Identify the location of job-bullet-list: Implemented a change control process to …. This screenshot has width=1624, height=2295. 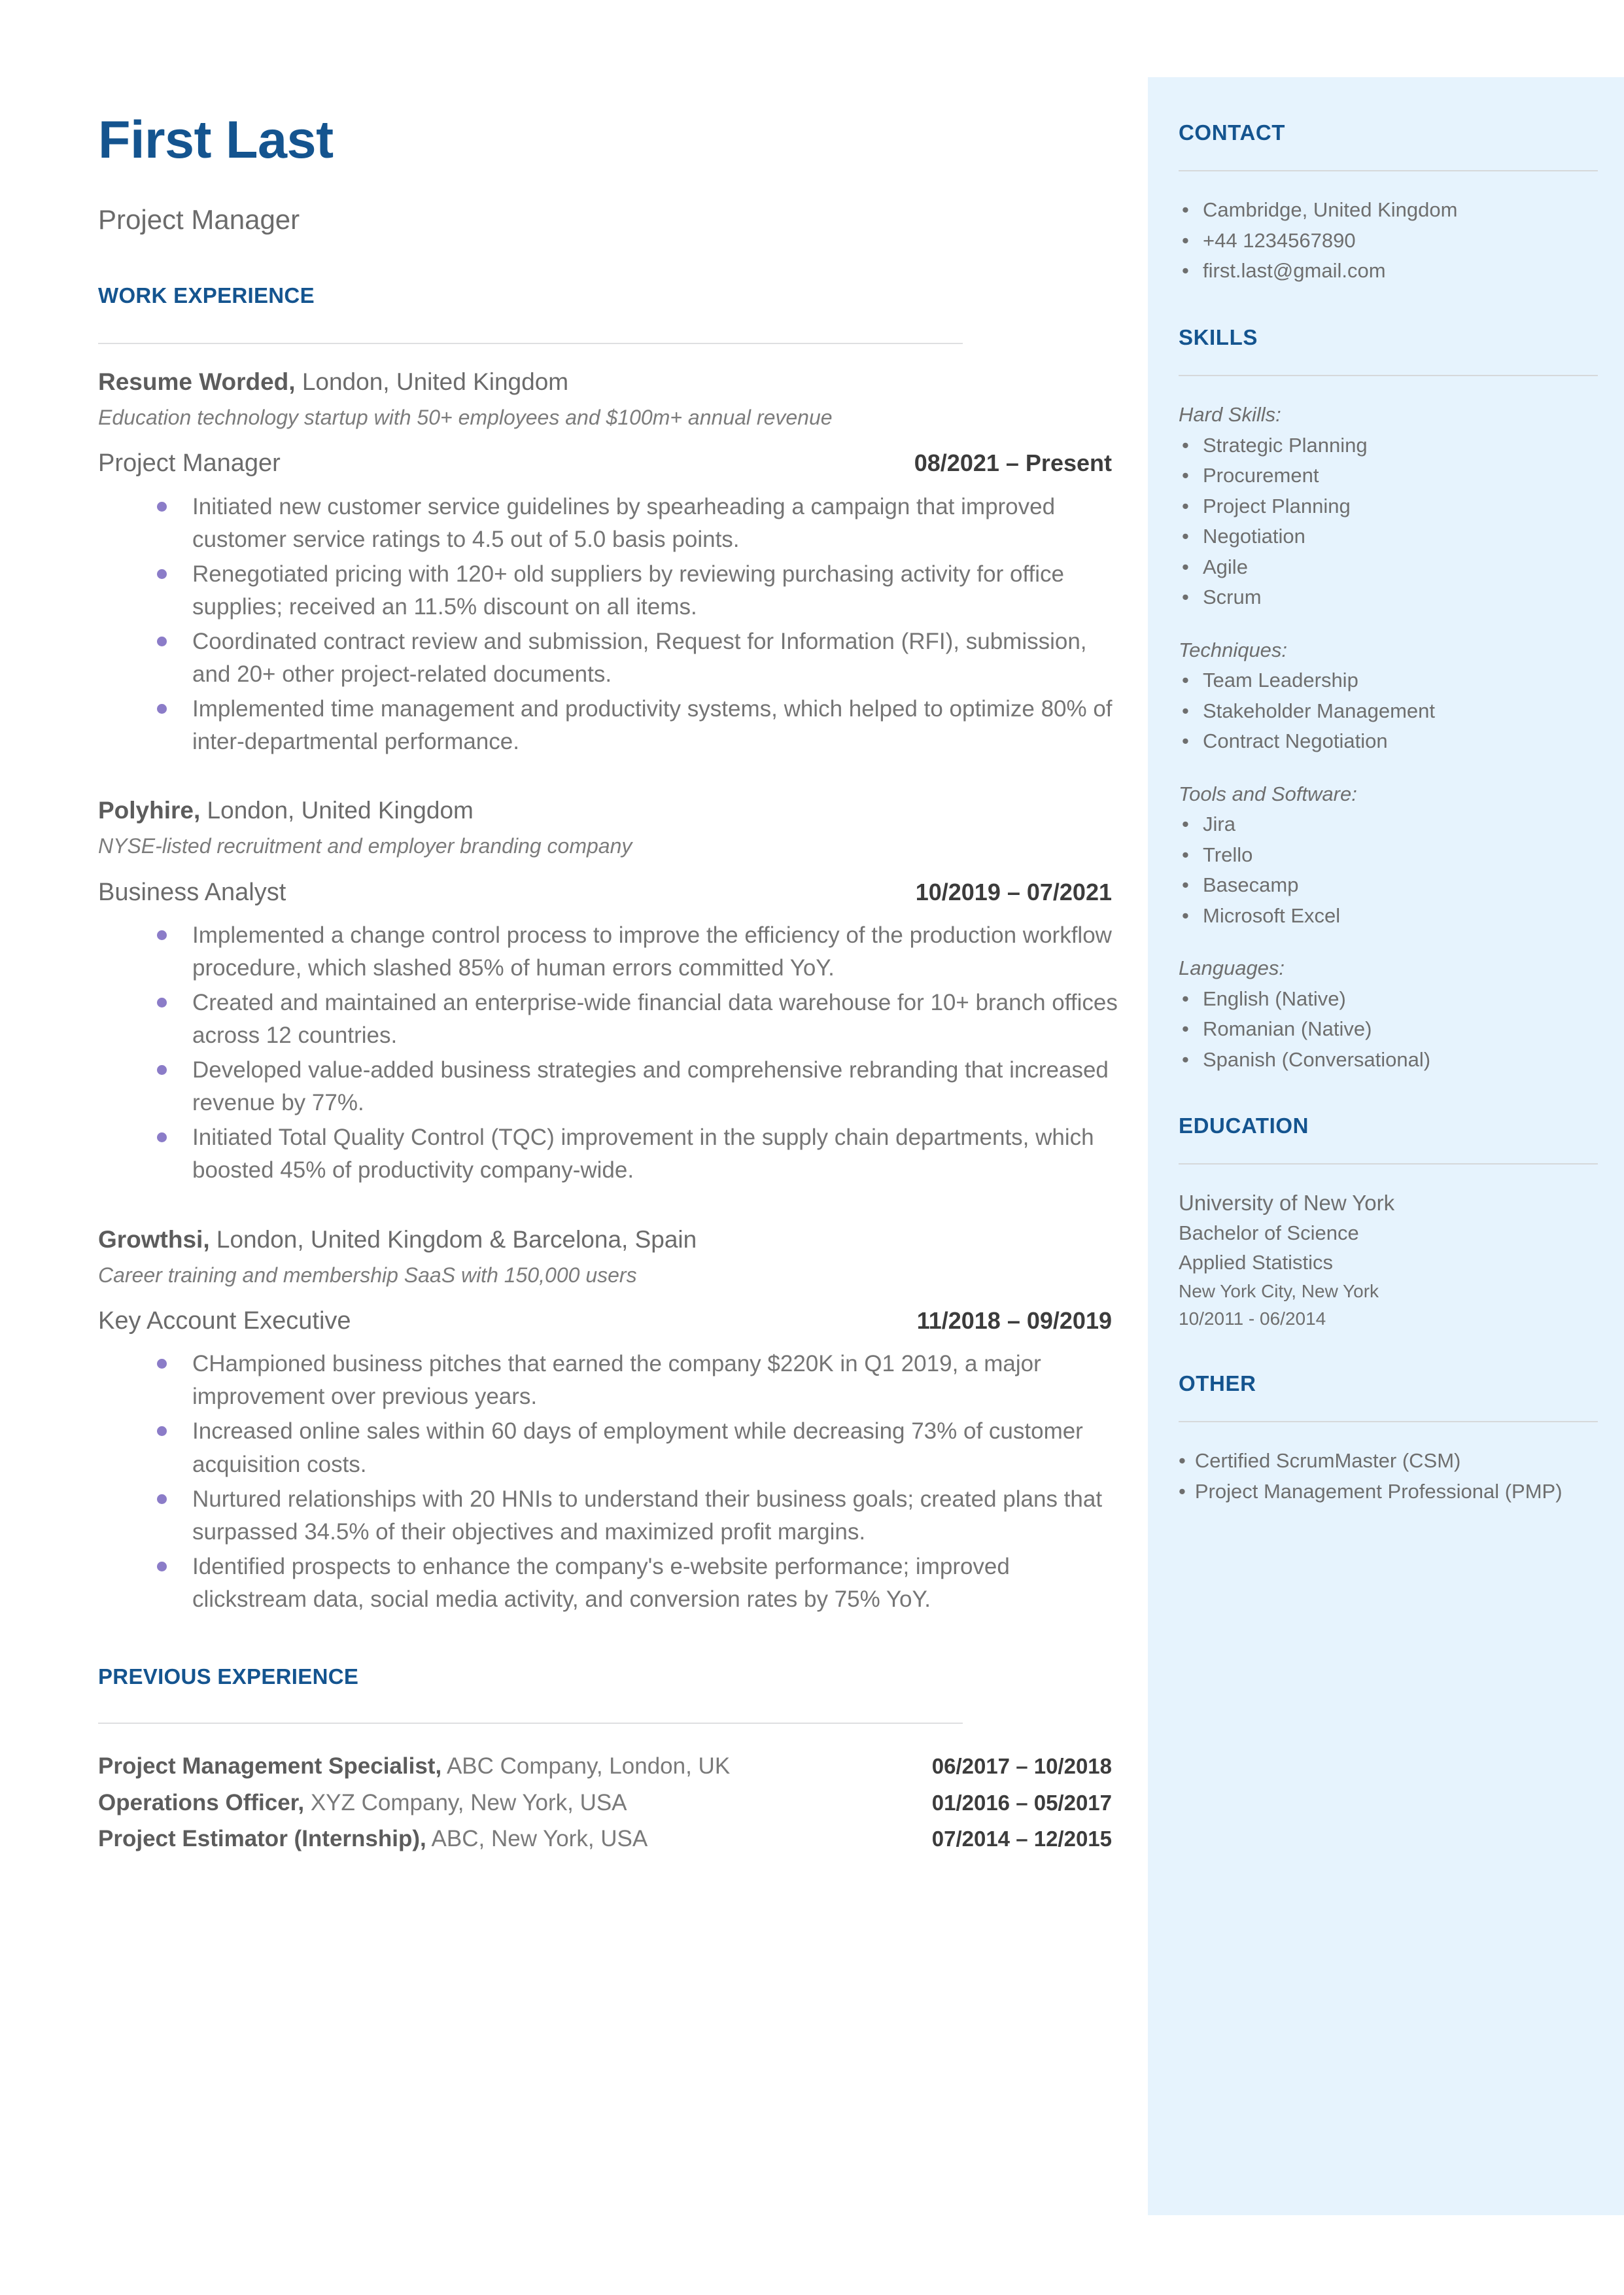
(608, 1053).